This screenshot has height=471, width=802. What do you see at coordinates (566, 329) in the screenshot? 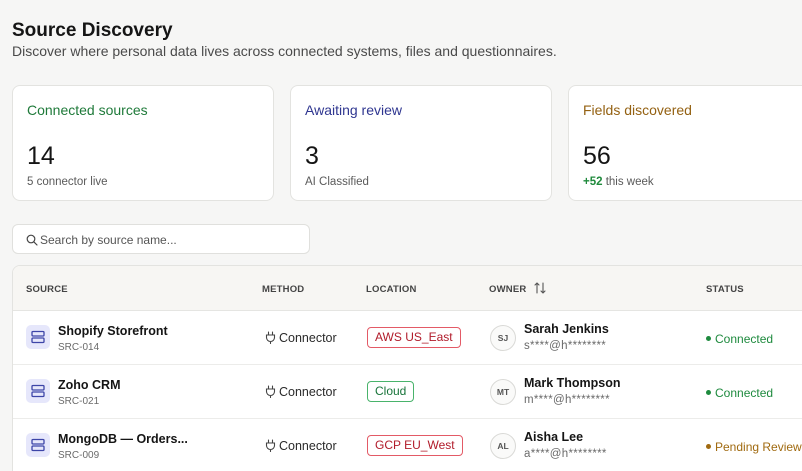
I see `owner-name: Sarah Jenkins` at bounding box center [566, 329].